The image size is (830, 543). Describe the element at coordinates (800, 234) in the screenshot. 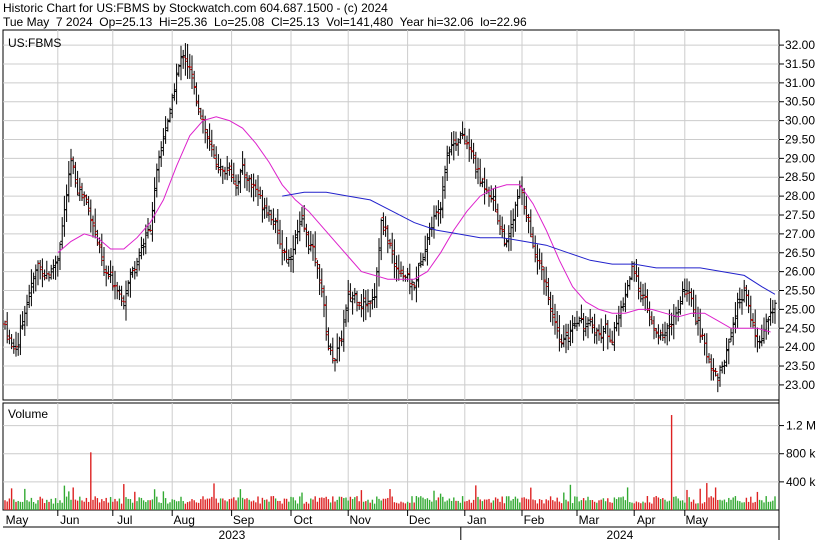

I see `price-tick-label: 27.00` at that location.